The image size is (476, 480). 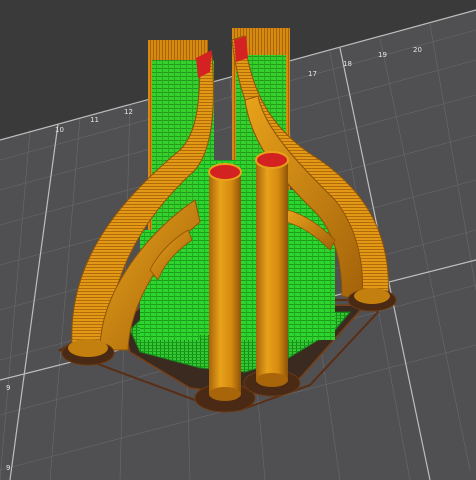 I want to click on tick-label: 20, so click(x=417, y=50).